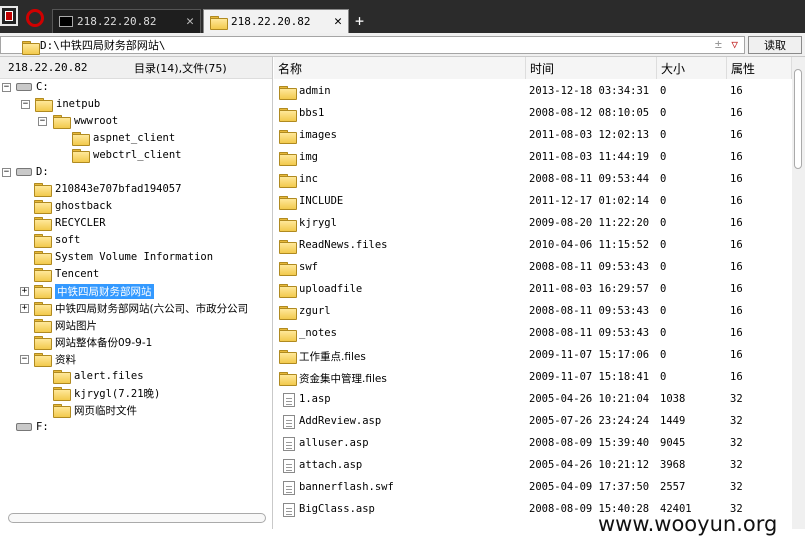 The image size is (805, 552). I want to click on tree-label: System Volume Information, so click(134, 257).